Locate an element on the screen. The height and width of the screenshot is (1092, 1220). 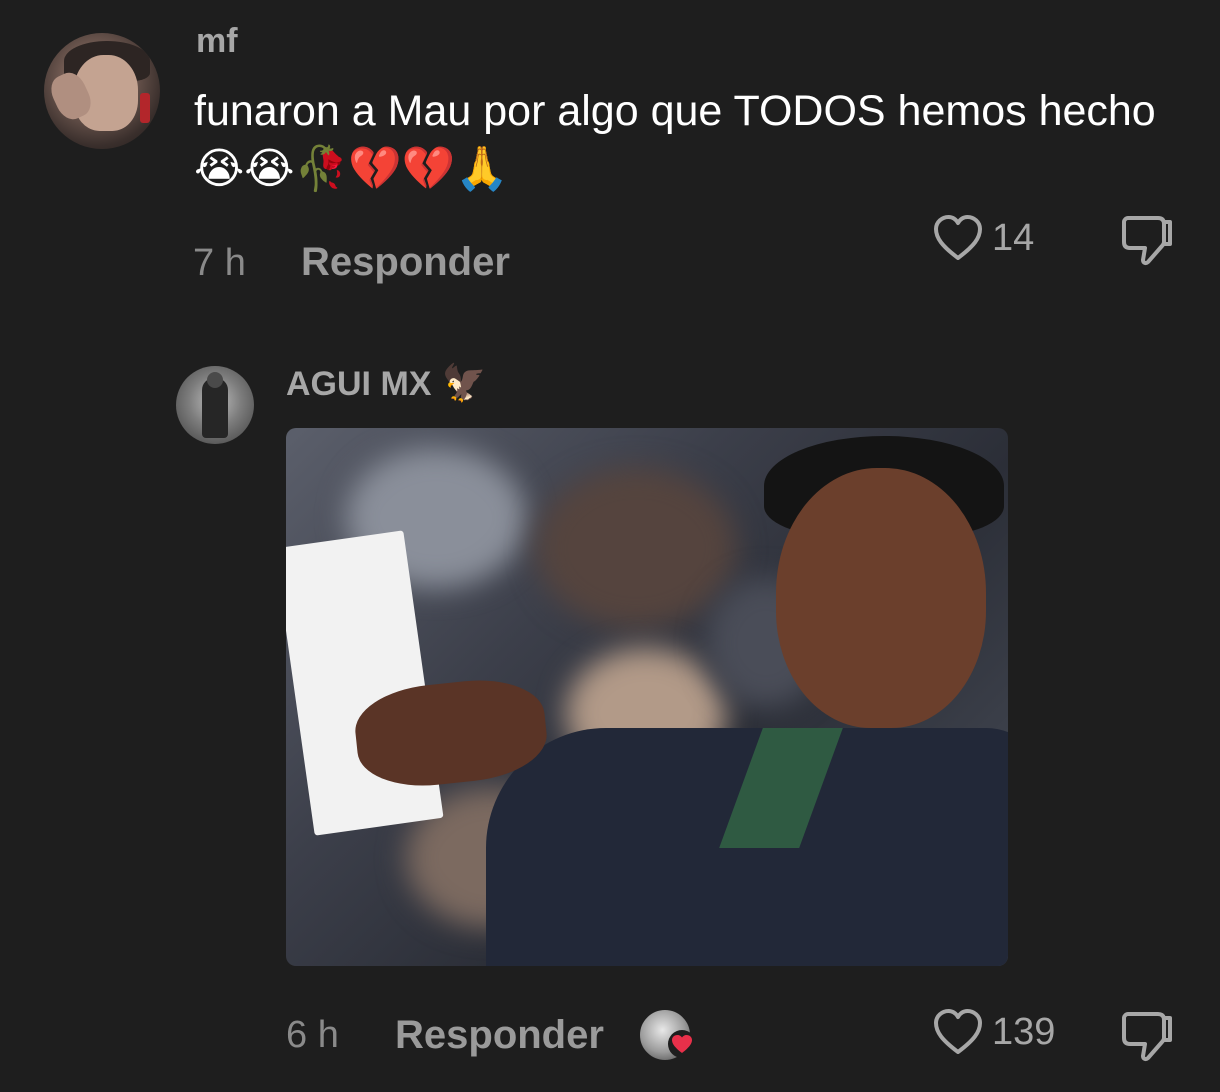
avatar-head is located at coordinates (215, 380).